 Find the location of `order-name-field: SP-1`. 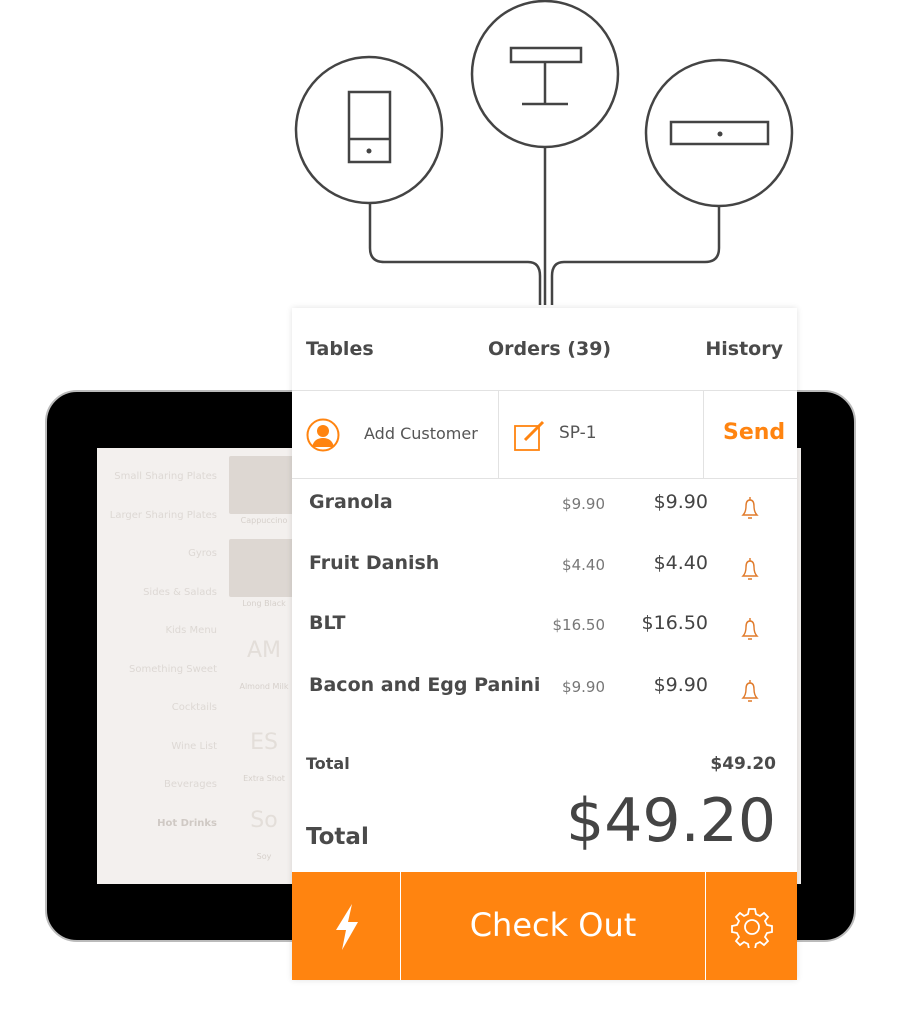

order-name-field: SP-1 is located at coordinates (601, 434).